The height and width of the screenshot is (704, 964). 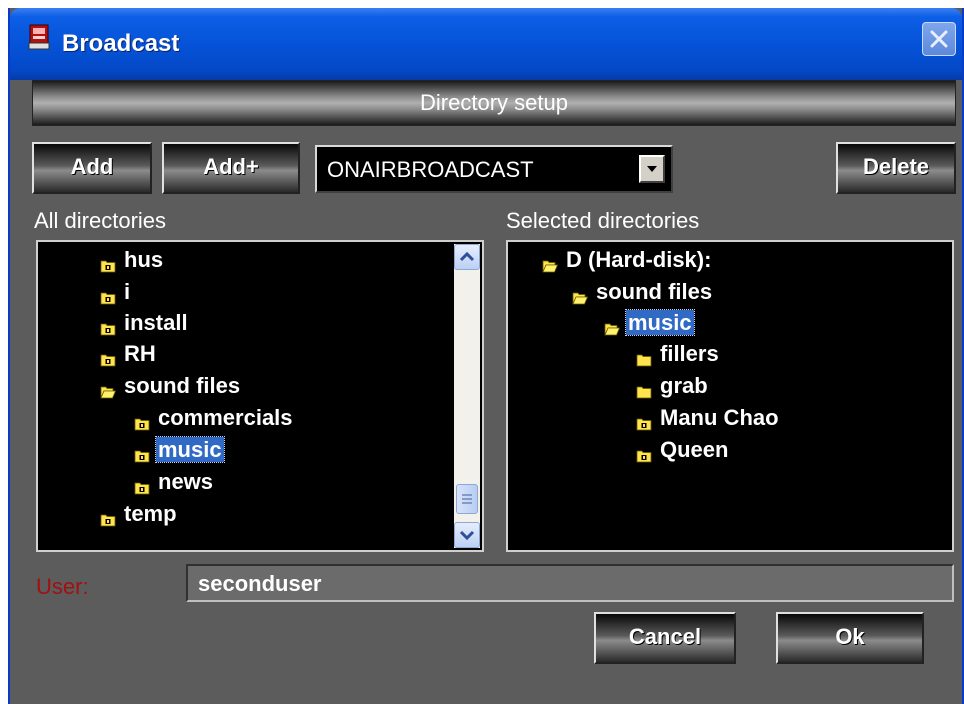 I want to click on user-value: seconduser, so click(x=260, y=583).